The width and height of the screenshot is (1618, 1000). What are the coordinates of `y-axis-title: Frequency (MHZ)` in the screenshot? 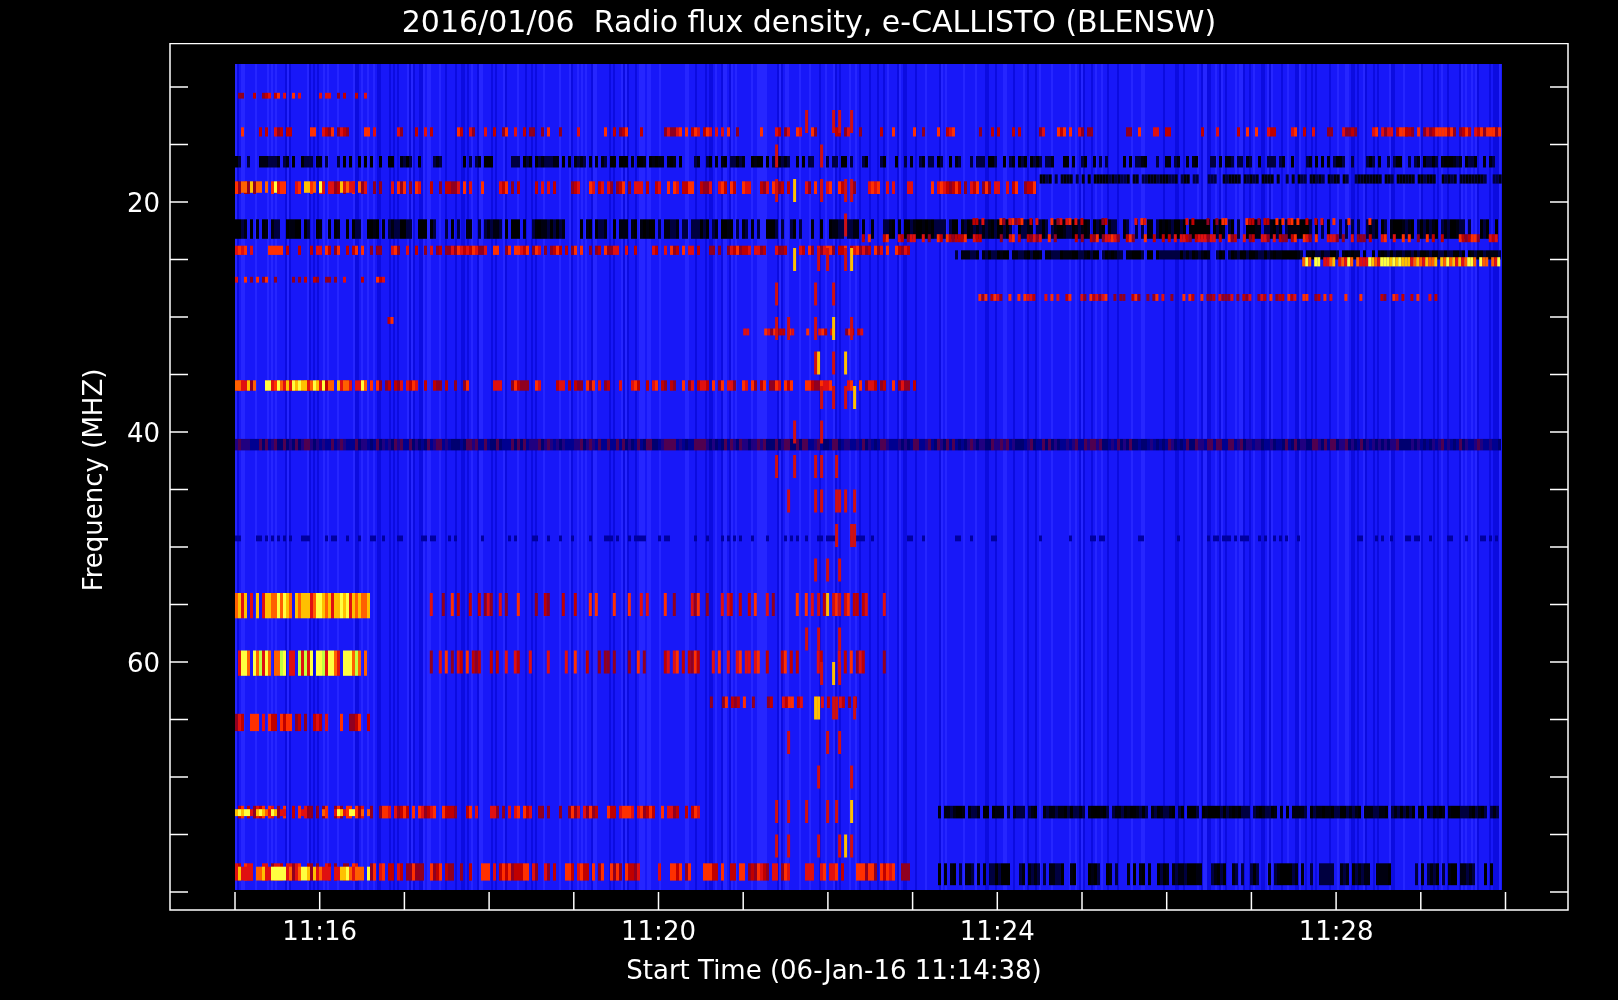 It's located at (93, 480).